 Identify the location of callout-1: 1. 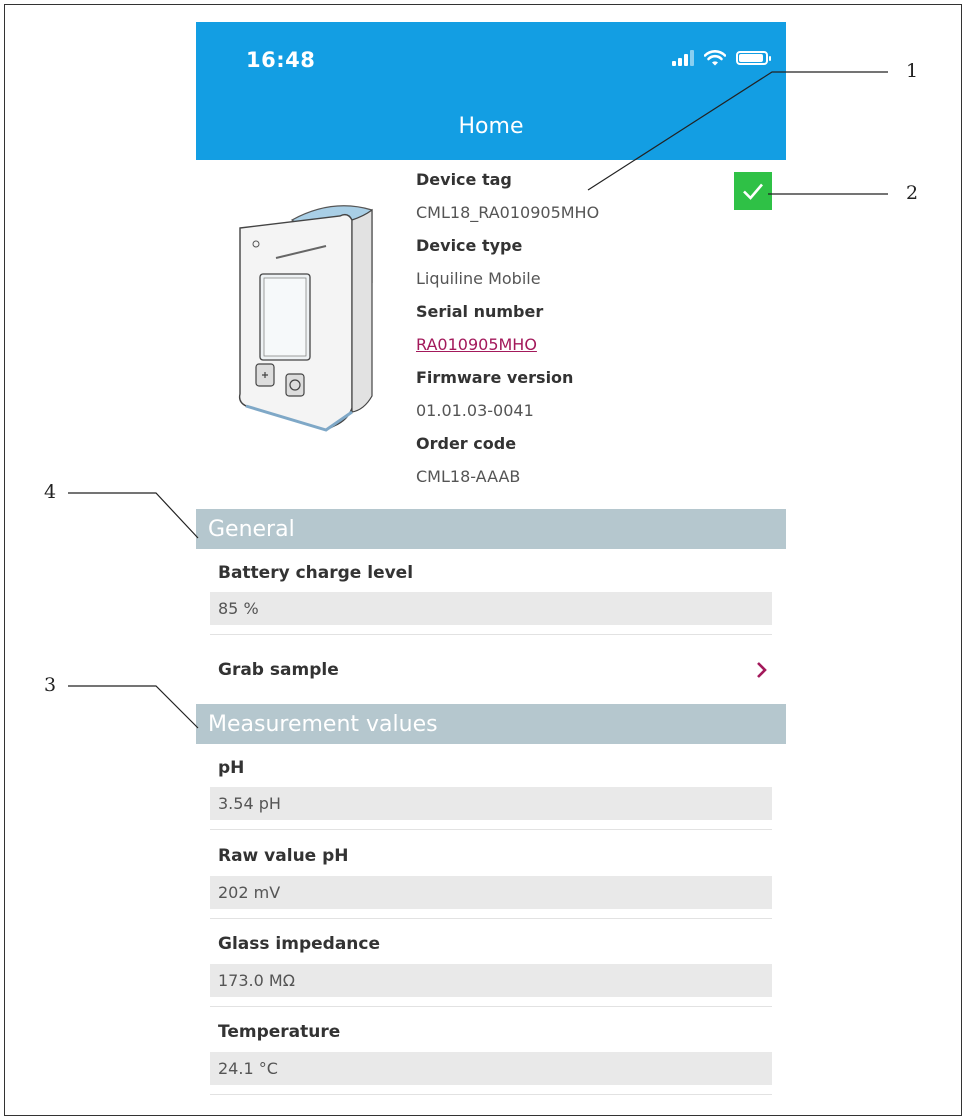
(912, 71).